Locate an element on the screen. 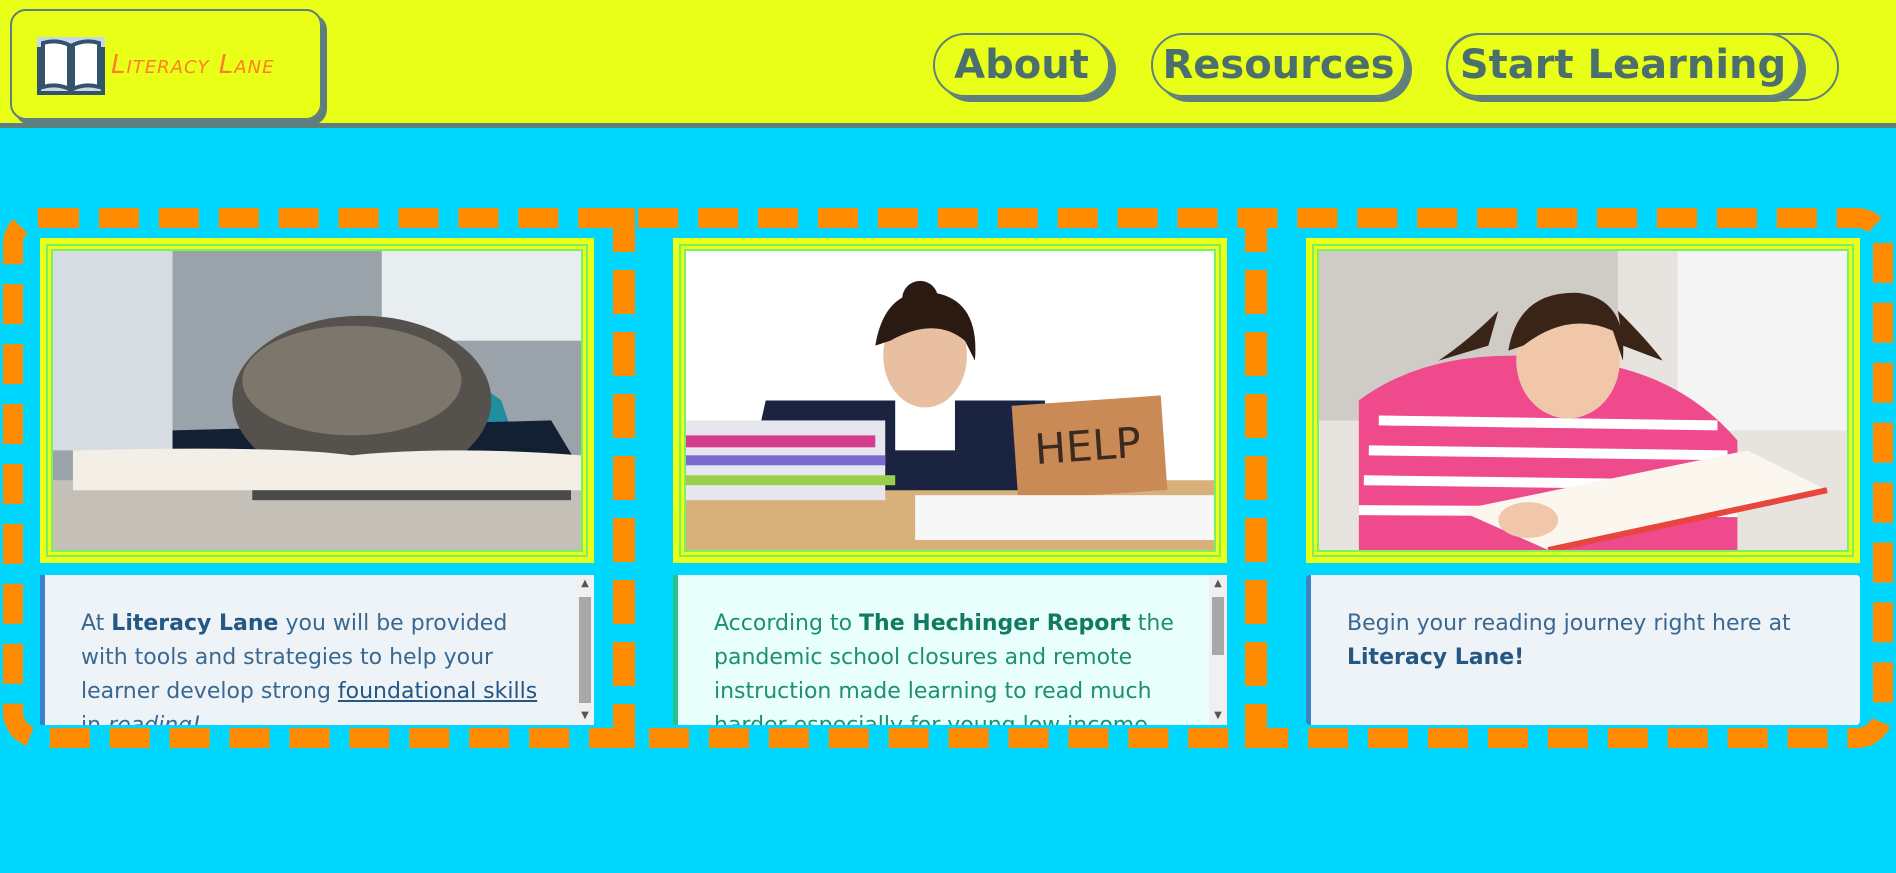 This screenshot has width=1896, height=873. text: According to is located at coordinates (787, 623).